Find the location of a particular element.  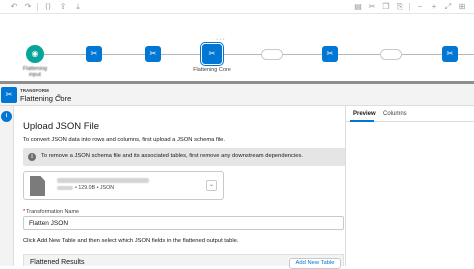

upload-icon: ⇪ is located at coordinates (63, 7).